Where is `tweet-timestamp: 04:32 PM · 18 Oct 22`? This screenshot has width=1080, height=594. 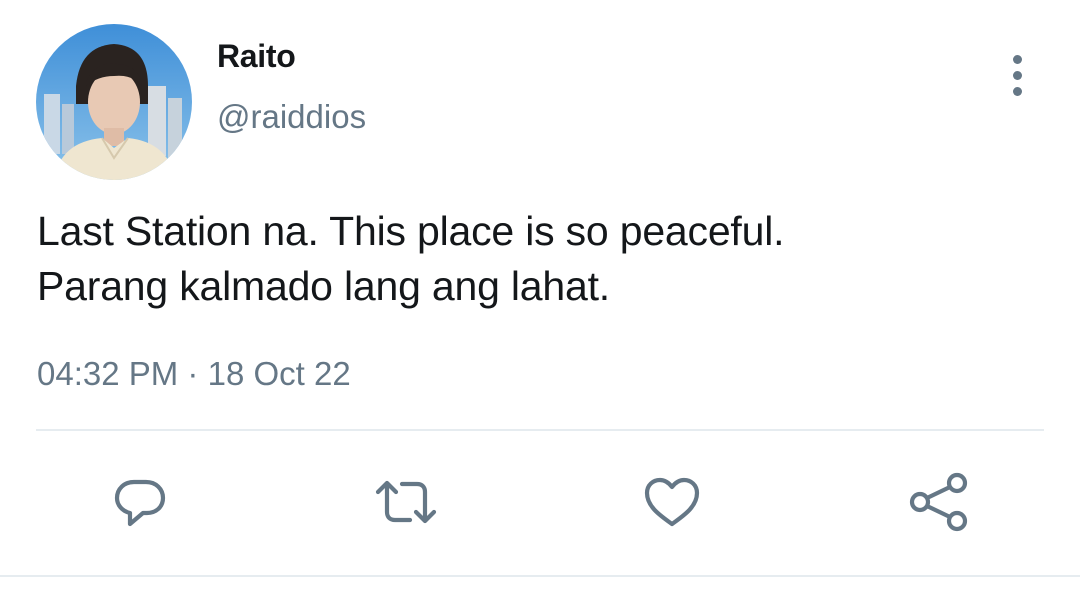 tweet-timestamp: 04:32 PM · 18 Oct 22 is located at coordinates (194, 374).